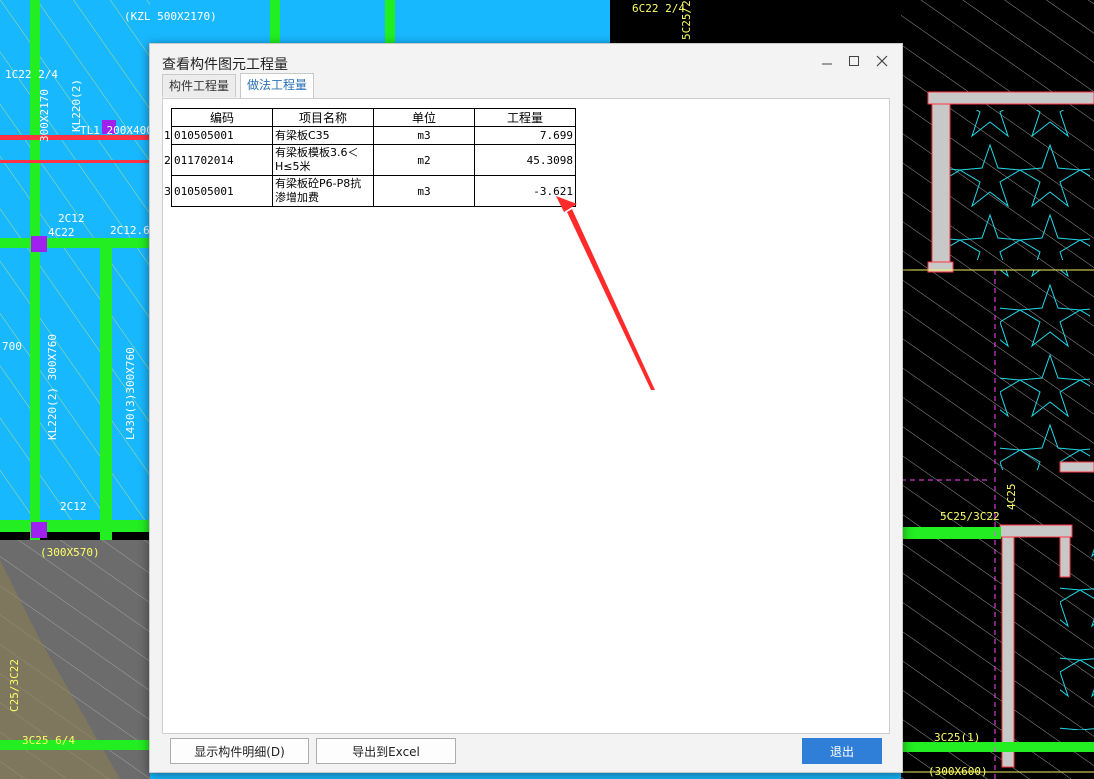  Describe the element at coordinates (61, 232) in the screenshot. I see `cad-label: 4C22` at that location.